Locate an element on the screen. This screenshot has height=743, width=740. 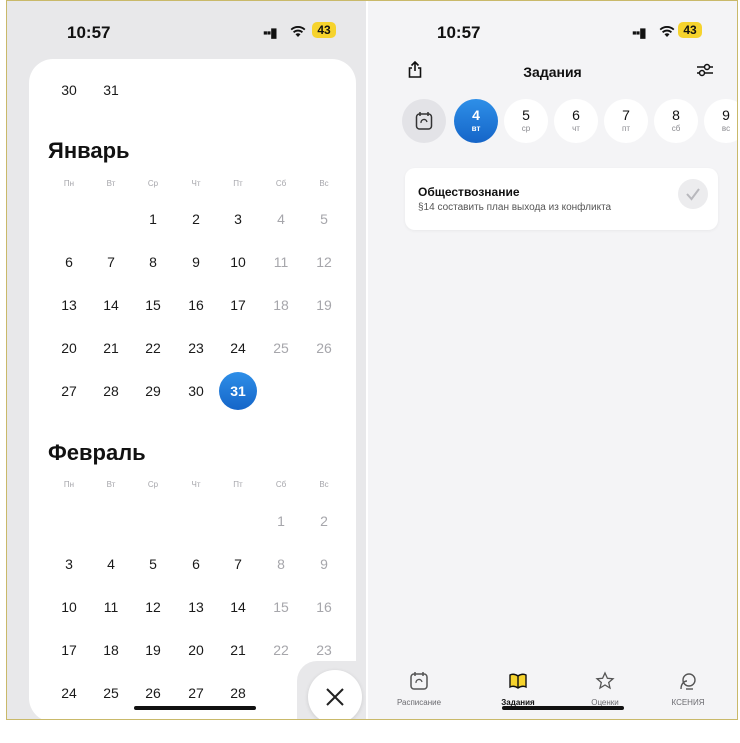
day-chip: 6 чт is located at coordinates (576, 121).